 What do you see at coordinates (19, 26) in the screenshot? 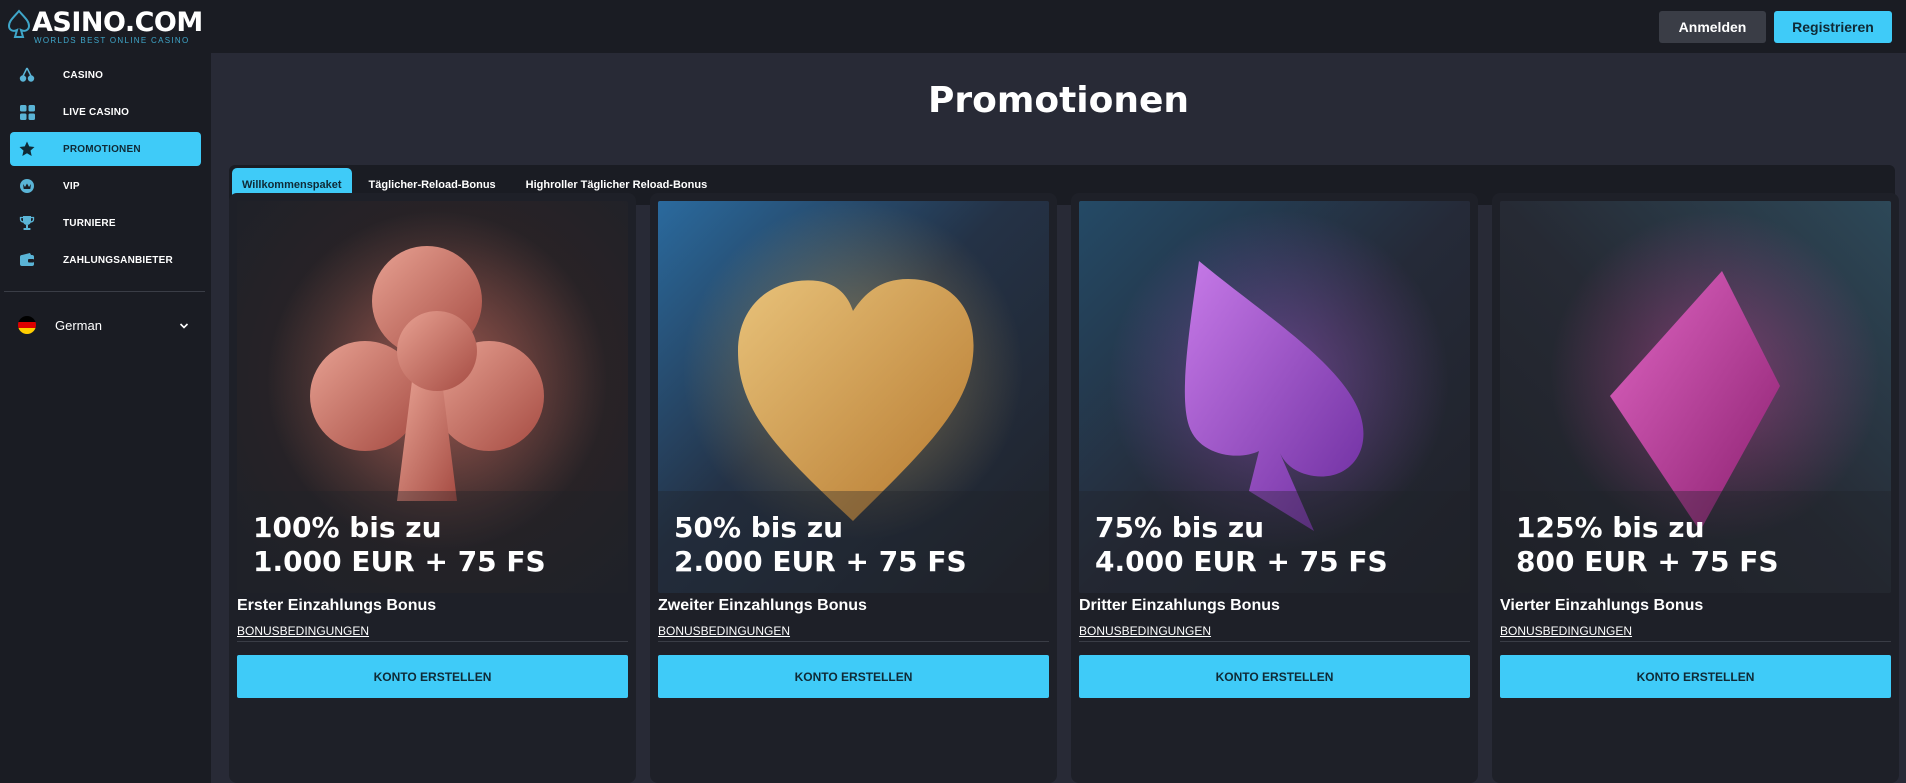
I see `spade-logo-icon` at bounding box center [19, 26].